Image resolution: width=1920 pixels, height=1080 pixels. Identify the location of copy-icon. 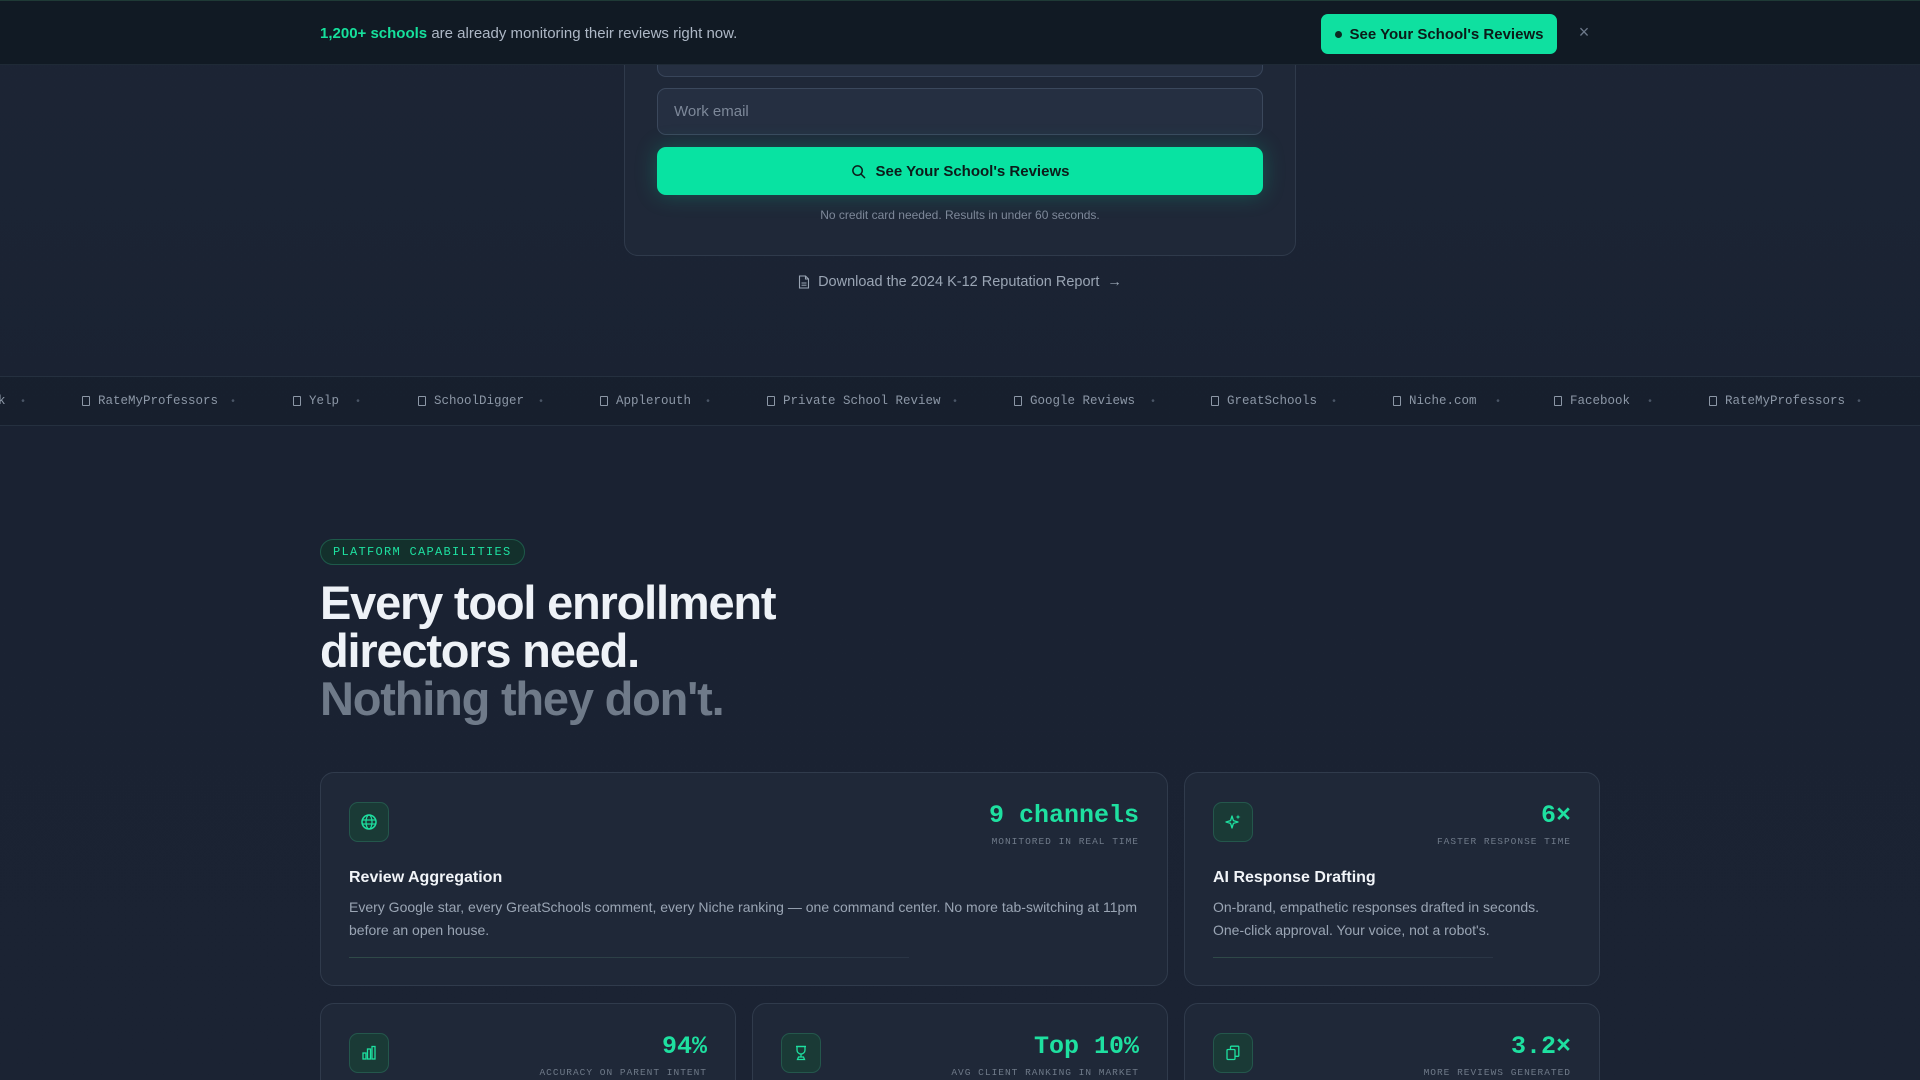
(1233, 1053).